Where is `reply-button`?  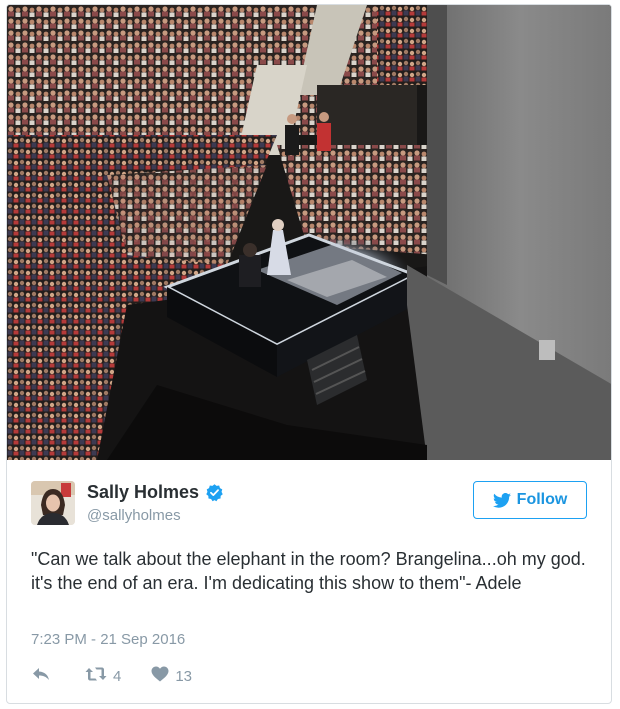
reply-button is located at coordinates (41, 676).